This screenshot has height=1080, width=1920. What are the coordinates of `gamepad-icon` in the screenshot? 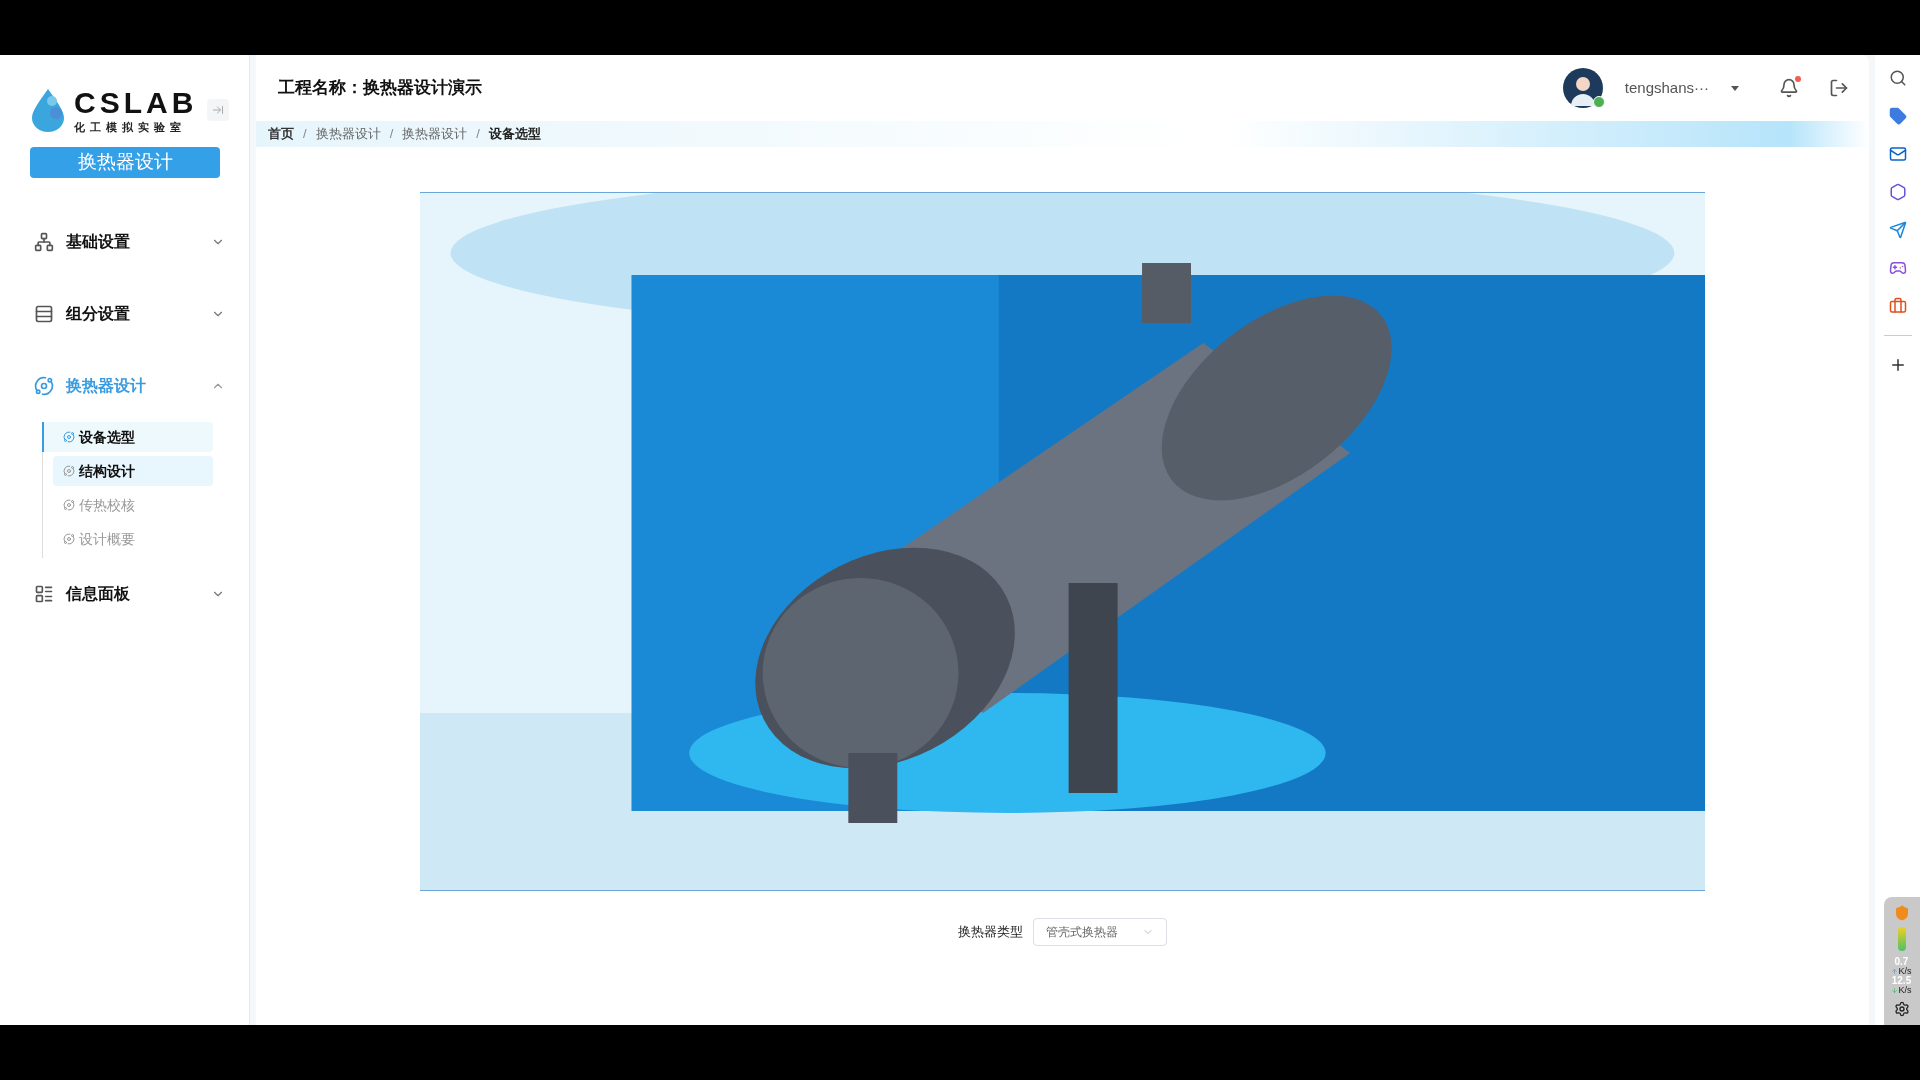 It's located at (1897, 268).